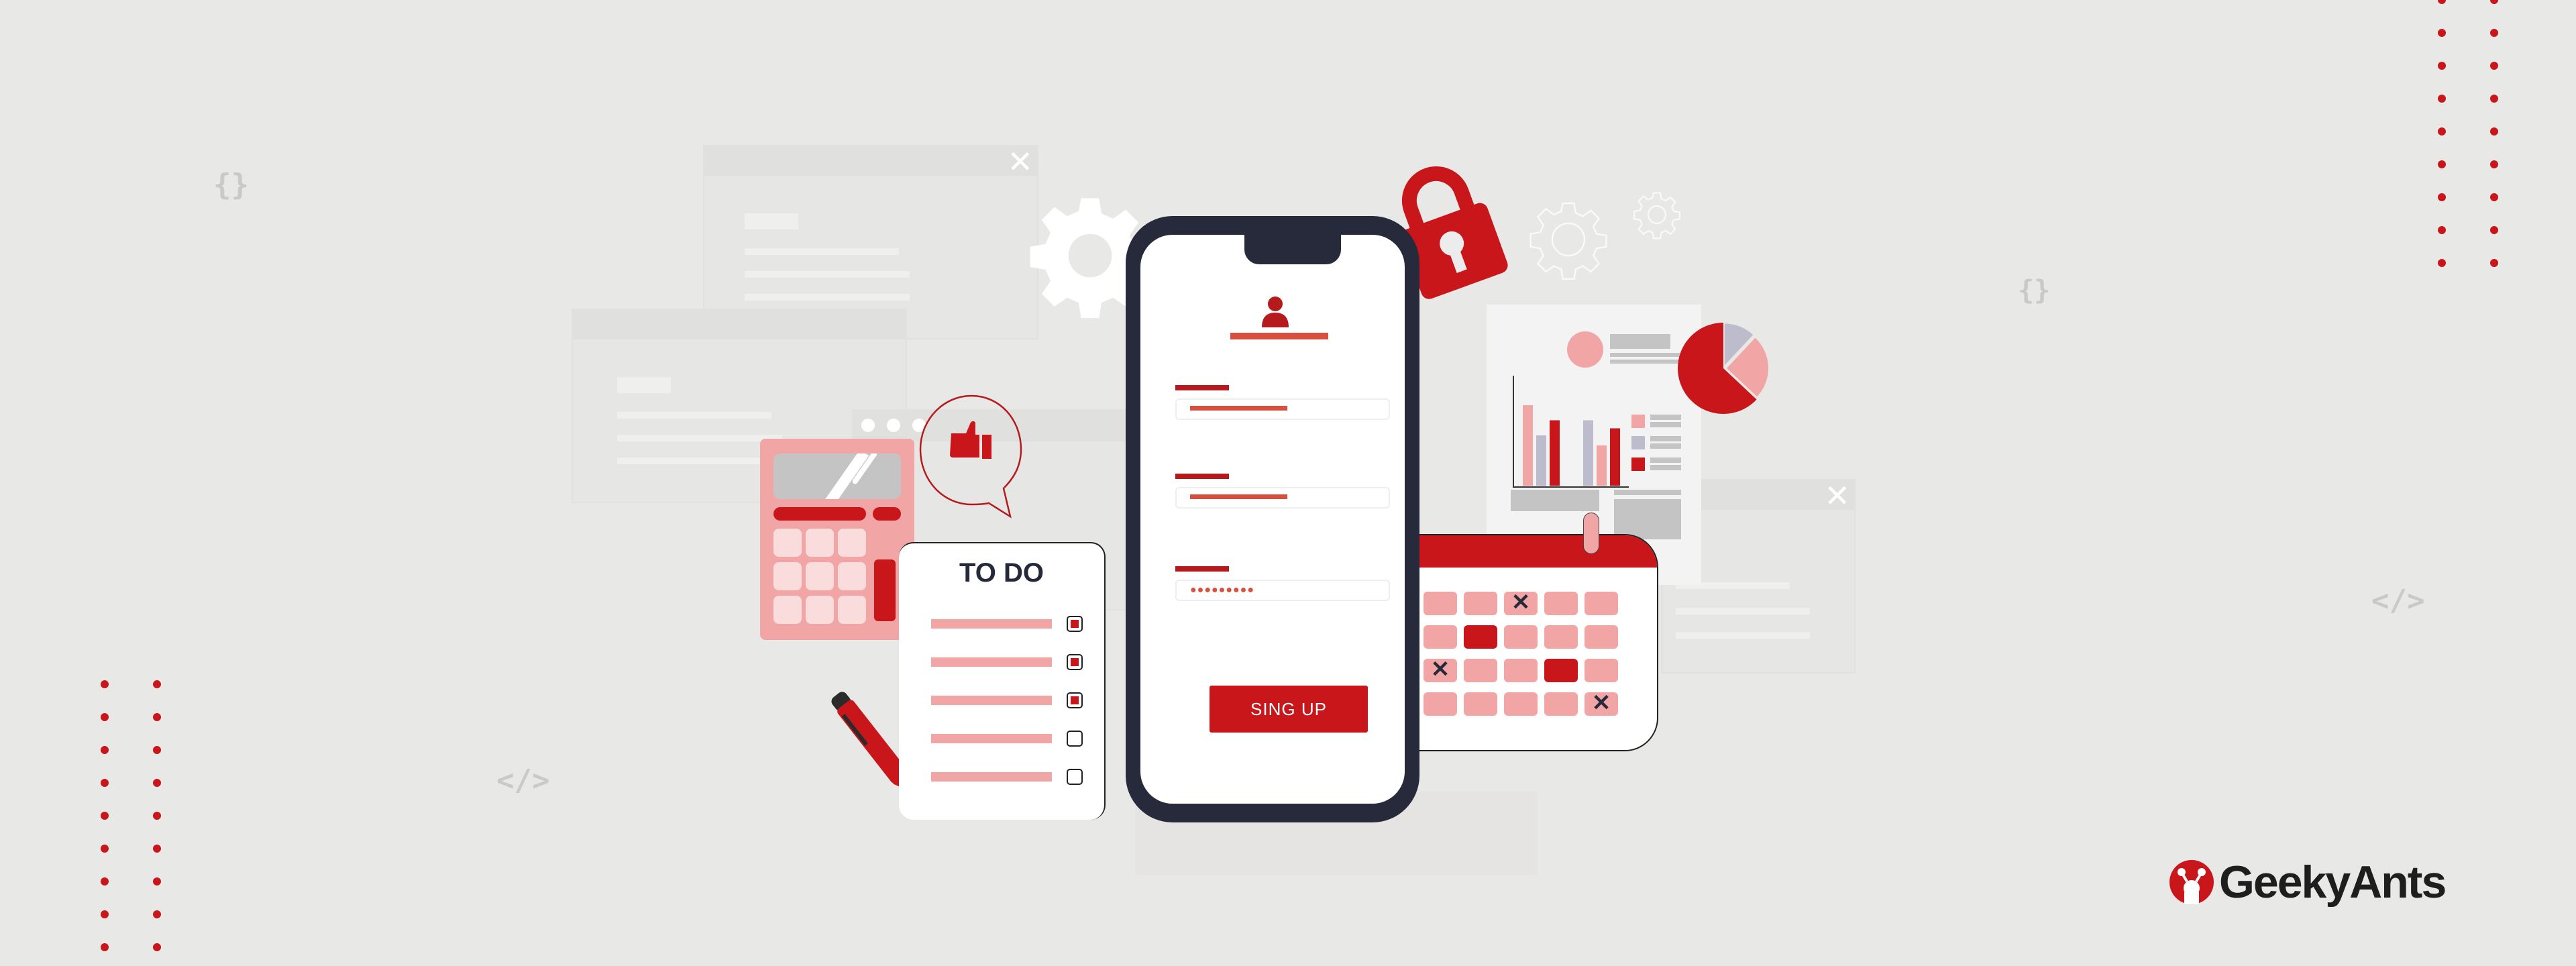 The width and height of the screenshot is (2576, 966). I want to click on password-field: ●●●●●●●●●, so click(1282, 590).